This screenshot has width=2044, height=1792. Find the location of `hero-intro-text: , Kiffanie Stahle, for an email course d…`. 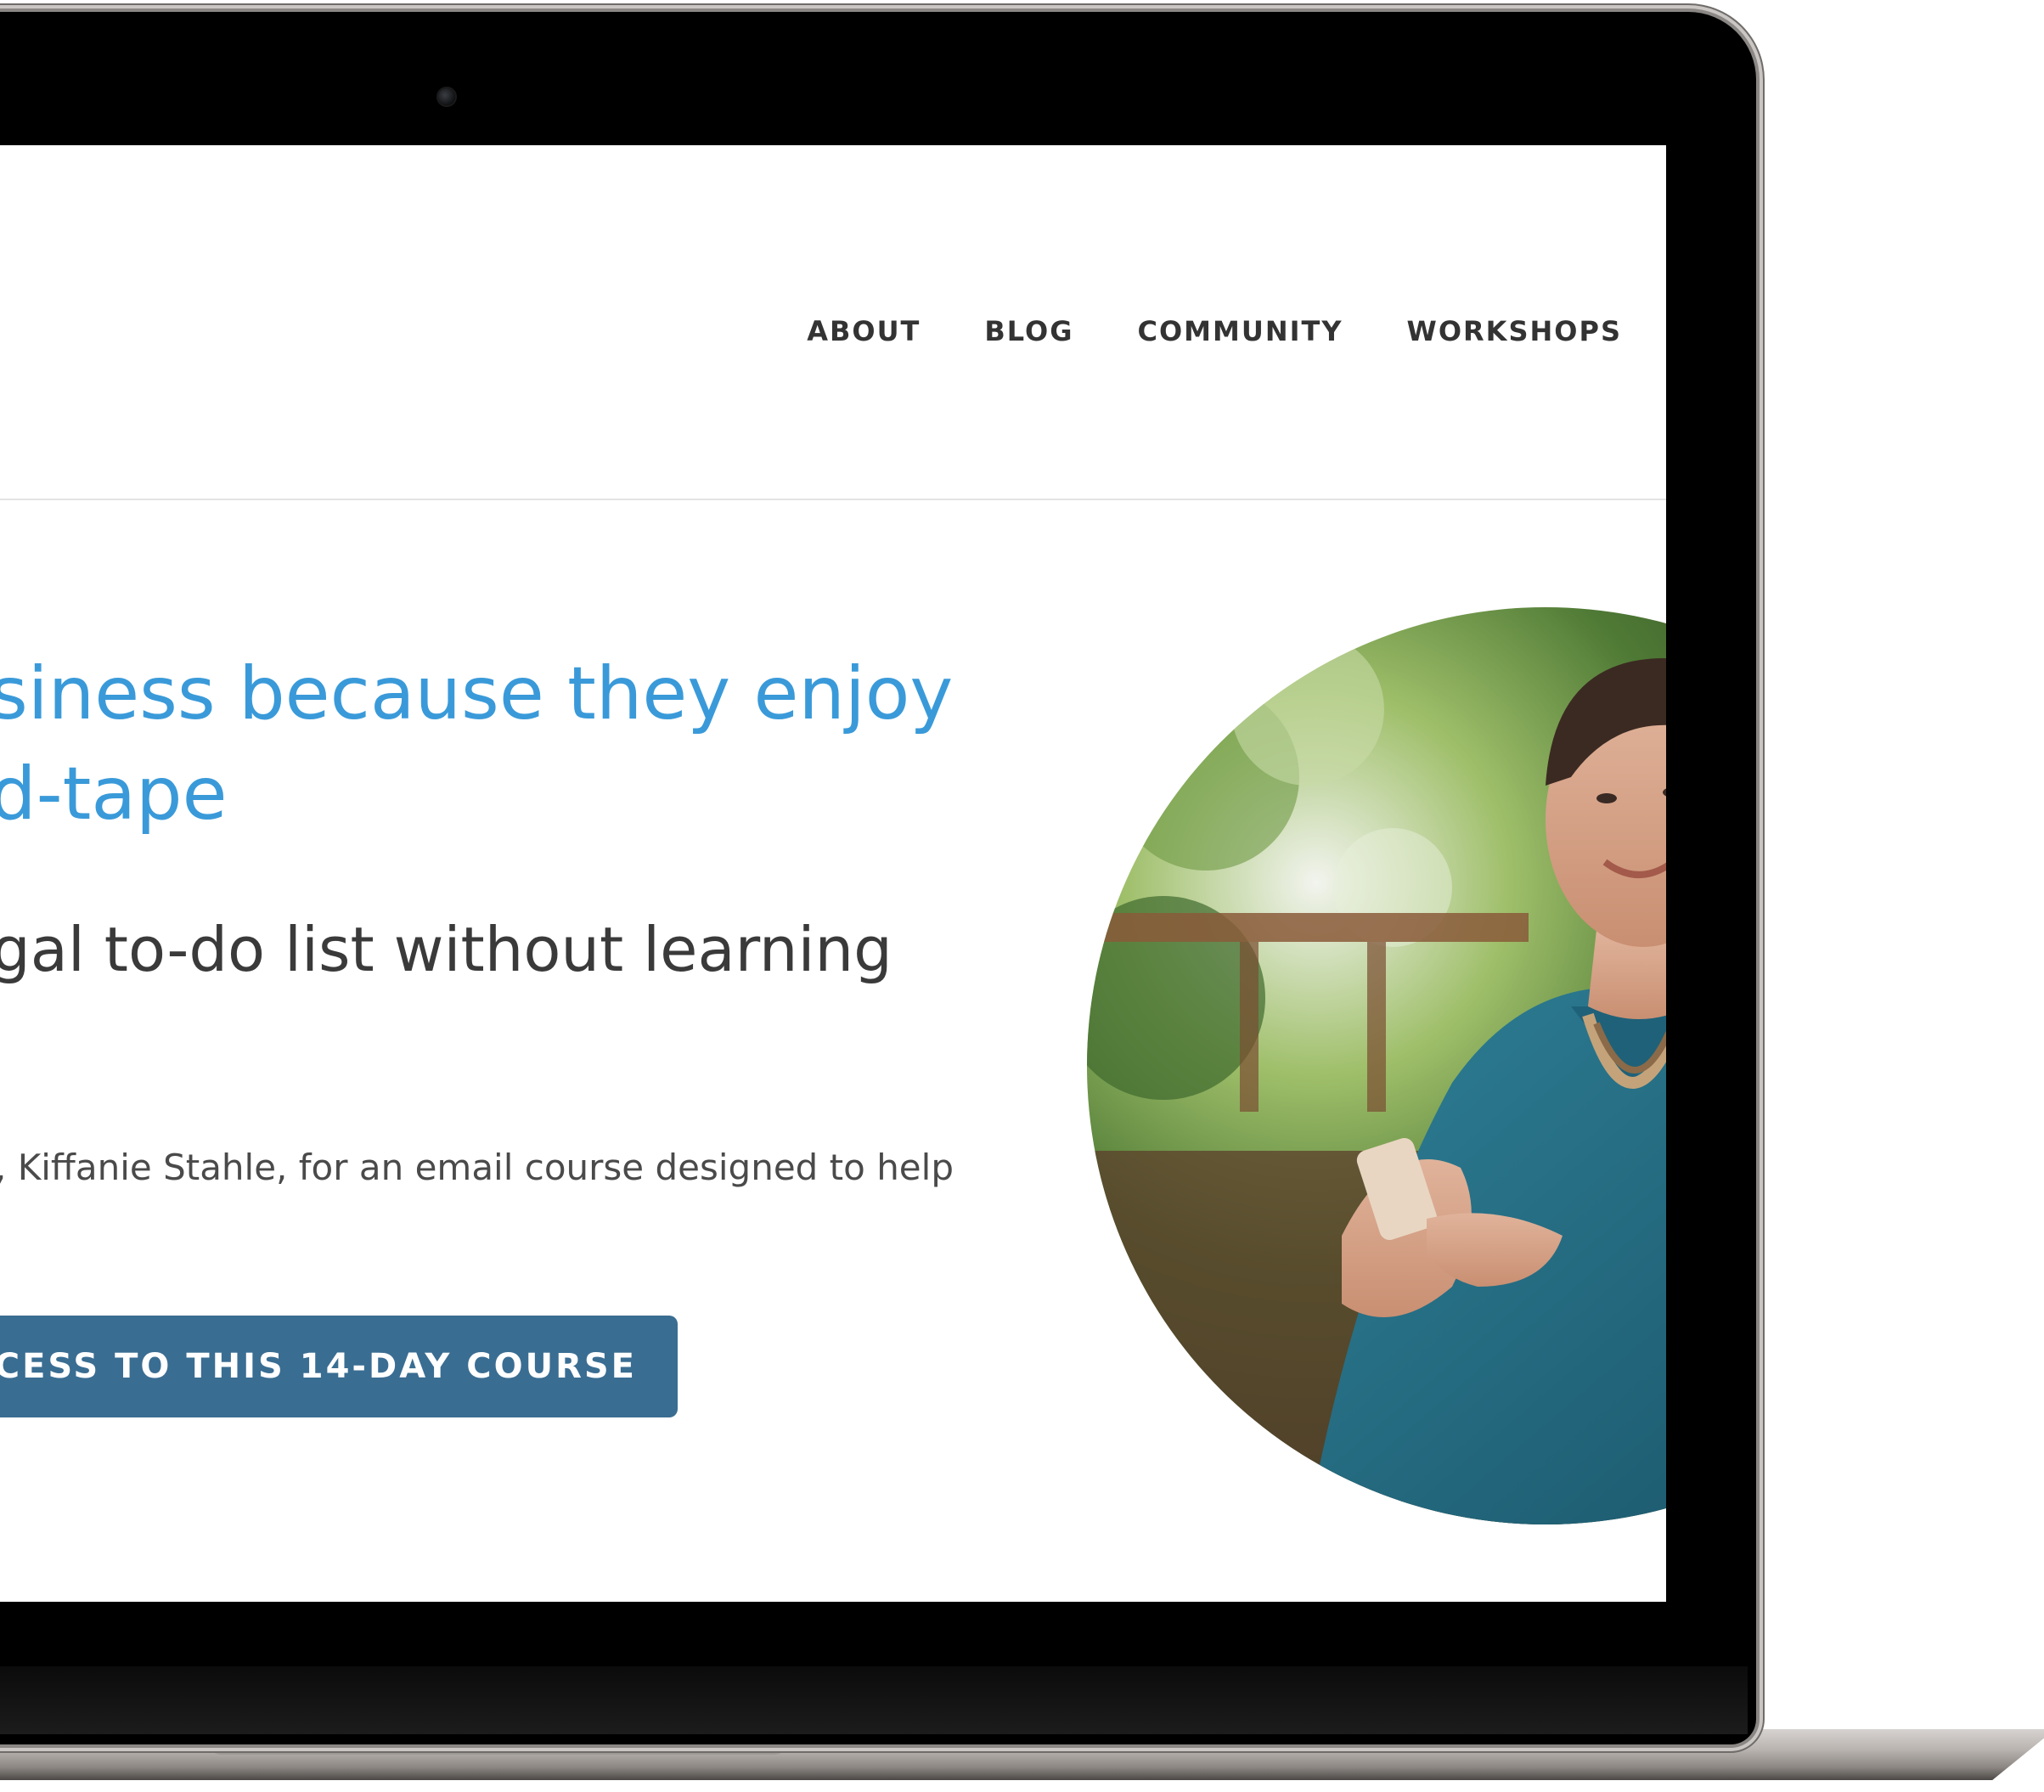

hero-intro-text: , Kiffanie Stahle, for an email course d… is located at coordinates (477, 1167).